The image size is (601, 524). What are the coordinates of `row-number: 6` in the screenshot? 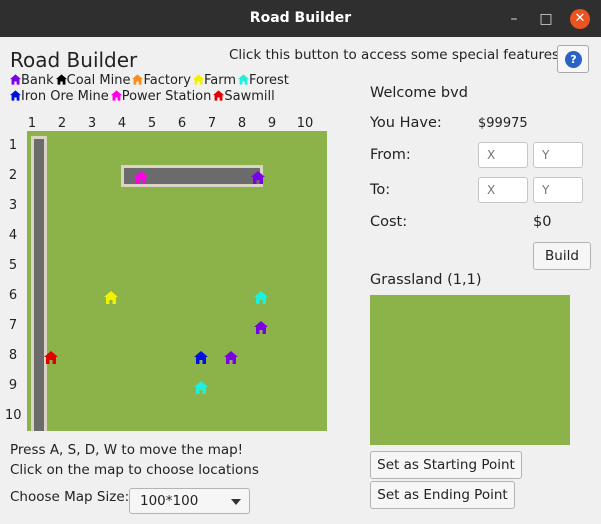 It's located at (13, 295).